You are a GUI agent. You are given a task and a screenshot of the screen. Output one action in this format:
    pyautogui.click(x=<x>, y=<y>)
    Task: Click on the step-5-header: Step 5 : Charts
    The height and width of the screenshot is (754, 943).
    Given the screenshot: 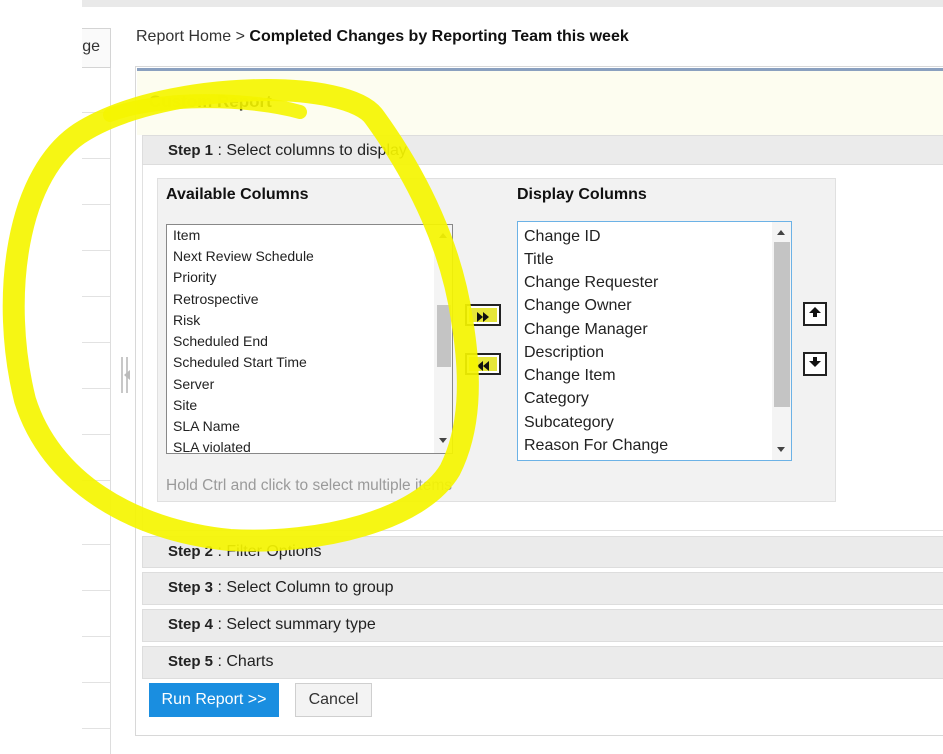 What is the action you would take?
    pyautogui.click(x=542, y=662)
    